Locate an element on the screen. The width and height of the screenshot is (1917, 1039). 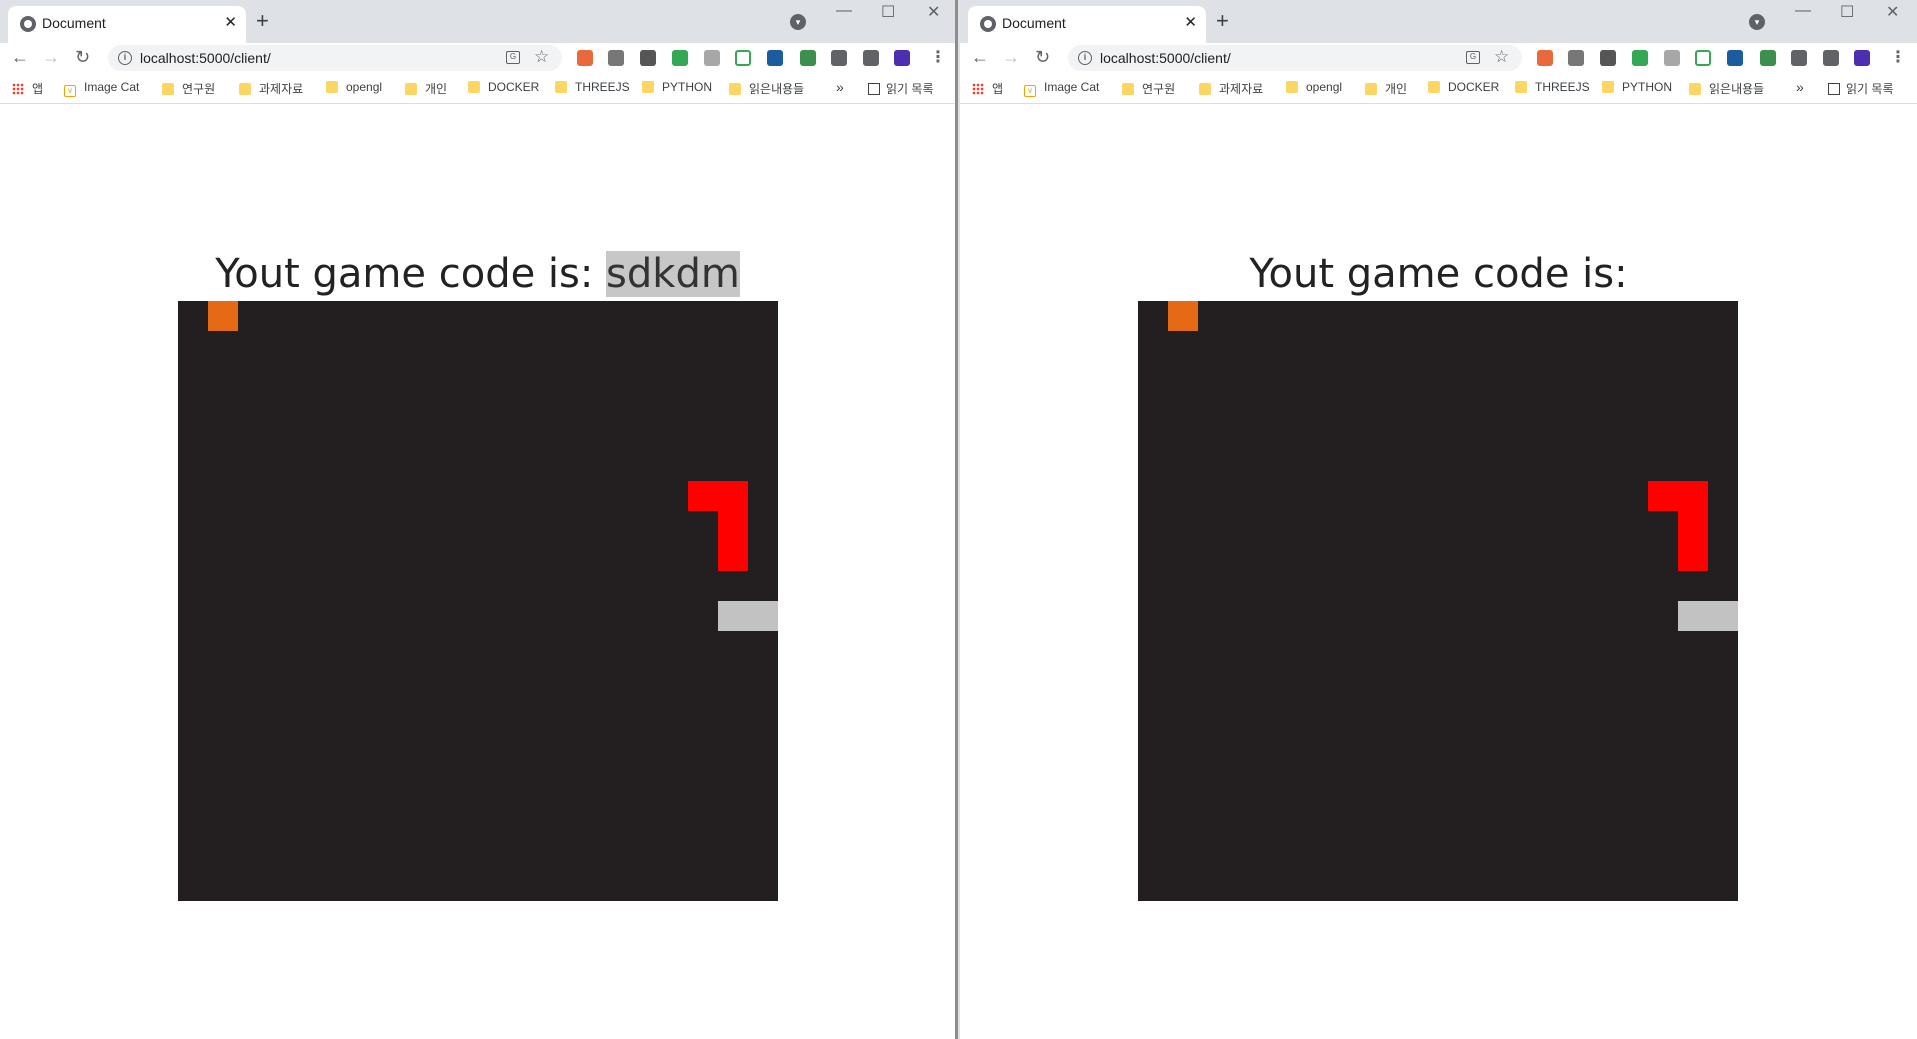
image-cat-icon: v is located at coordinates (1030, 91).